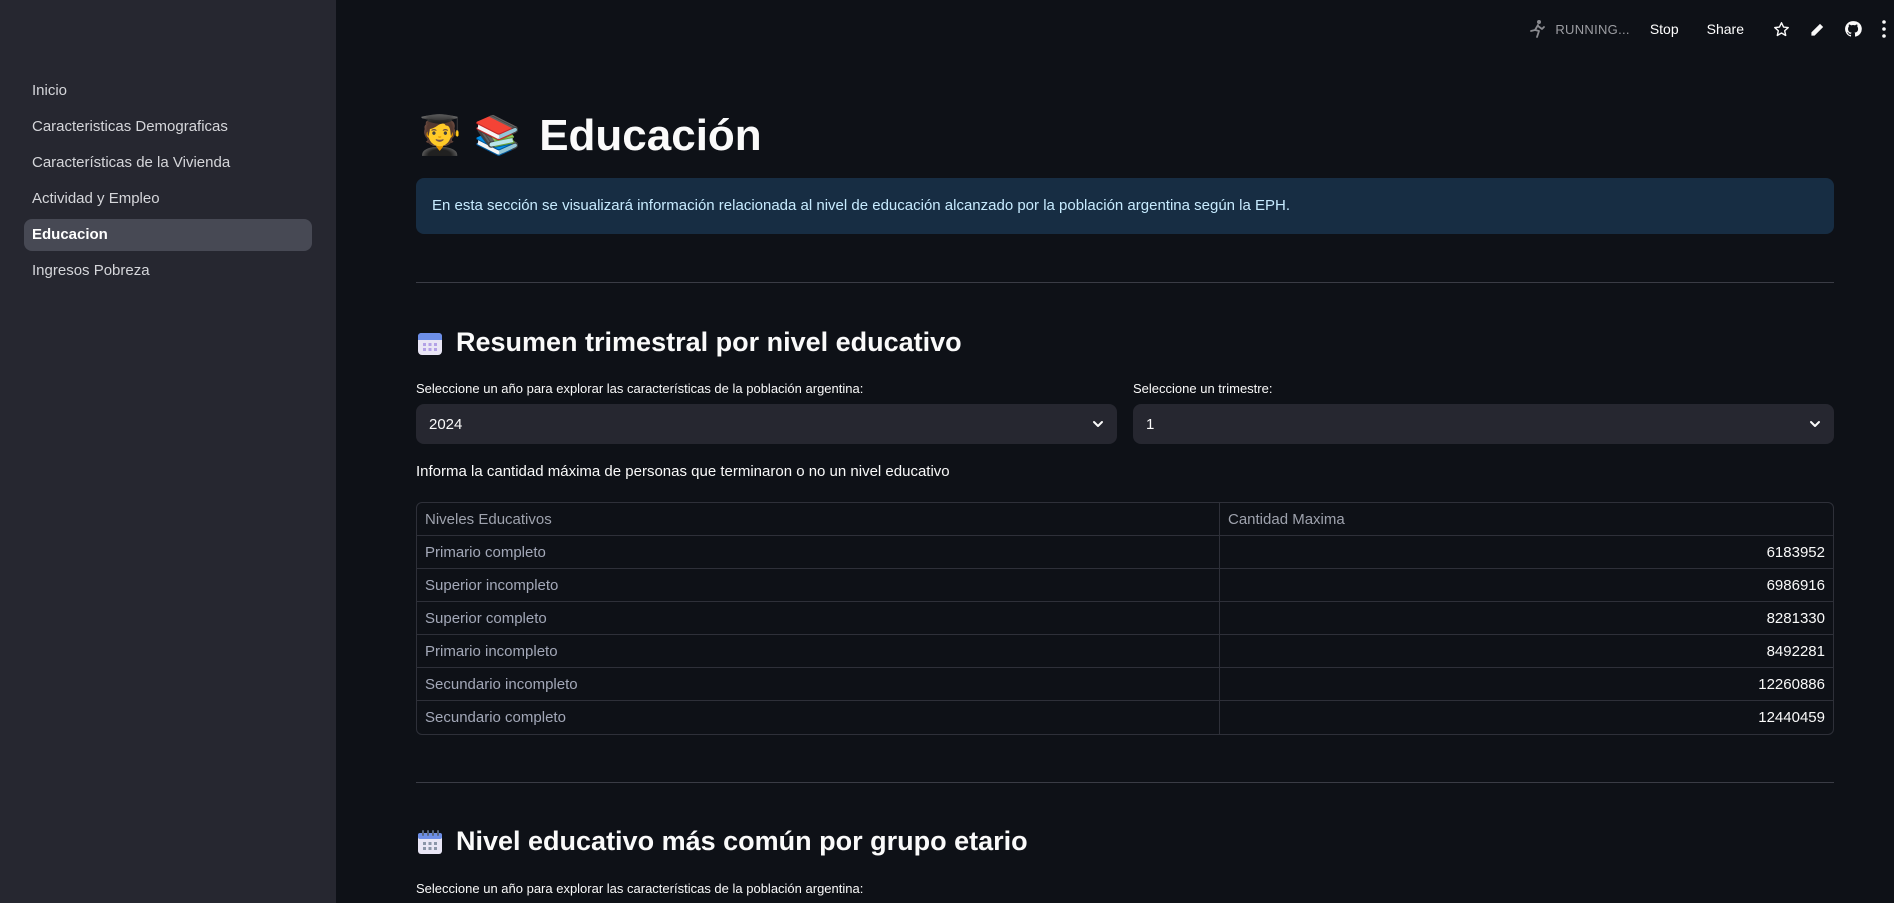  What do you see at coordinates (1483, 424) in the screenshot?
I see `quarter-select: 1` at bounding box center [1483, 424].